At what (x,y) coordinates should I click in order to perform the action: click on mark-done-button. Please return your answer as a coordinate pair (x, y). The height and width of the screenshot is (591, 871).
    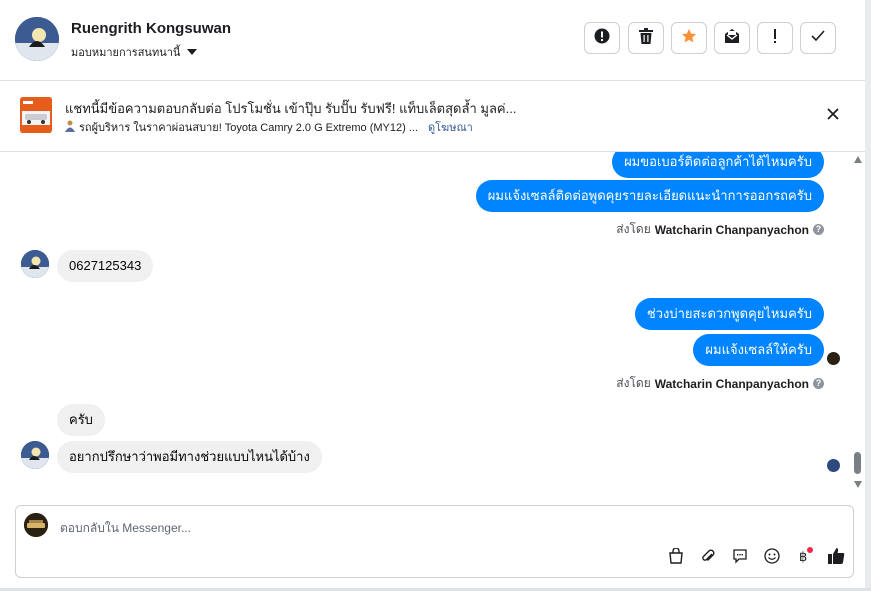
    Looking at the image, I should click on (818, 38).